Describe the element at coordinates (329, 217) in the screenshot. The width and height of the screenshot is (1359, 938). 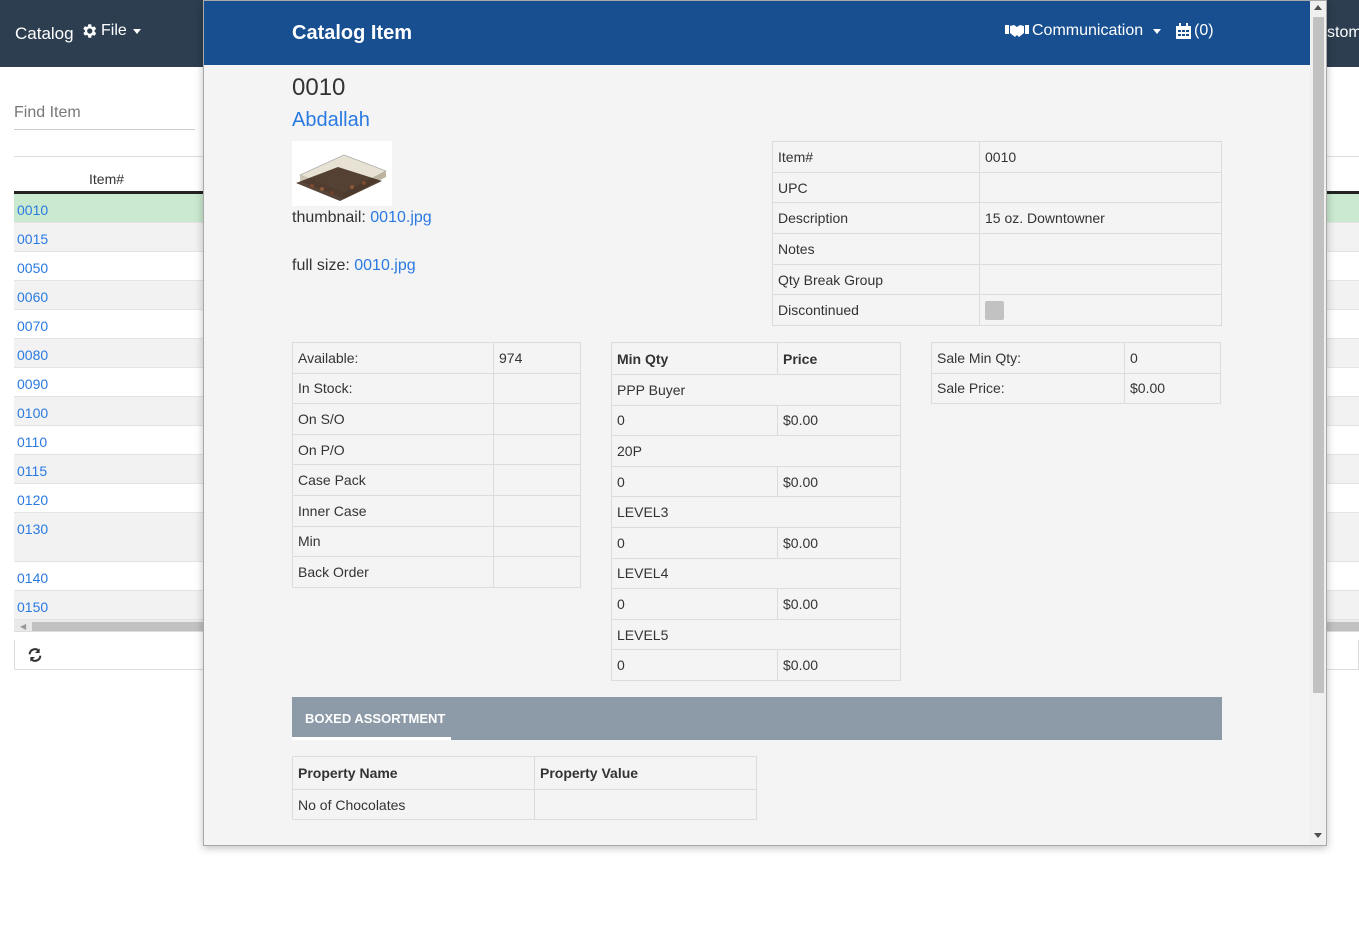
I see `thumbnail-label: thumbnail:` at that location.